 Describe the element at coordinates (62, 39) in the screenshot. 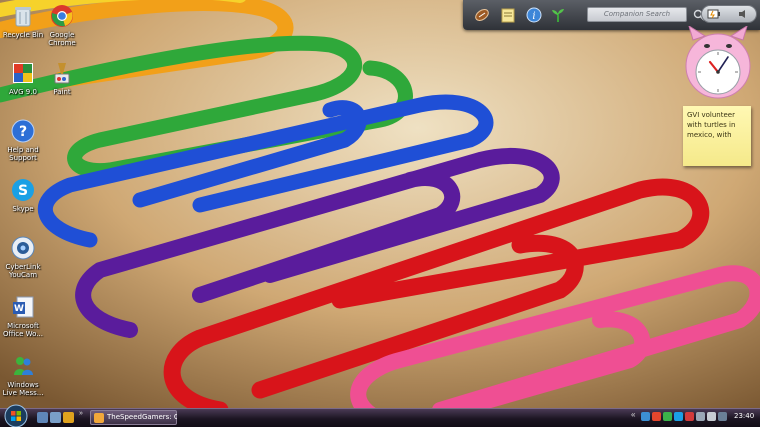

I see `desktop-icon-label: Google Chrome` at that location.